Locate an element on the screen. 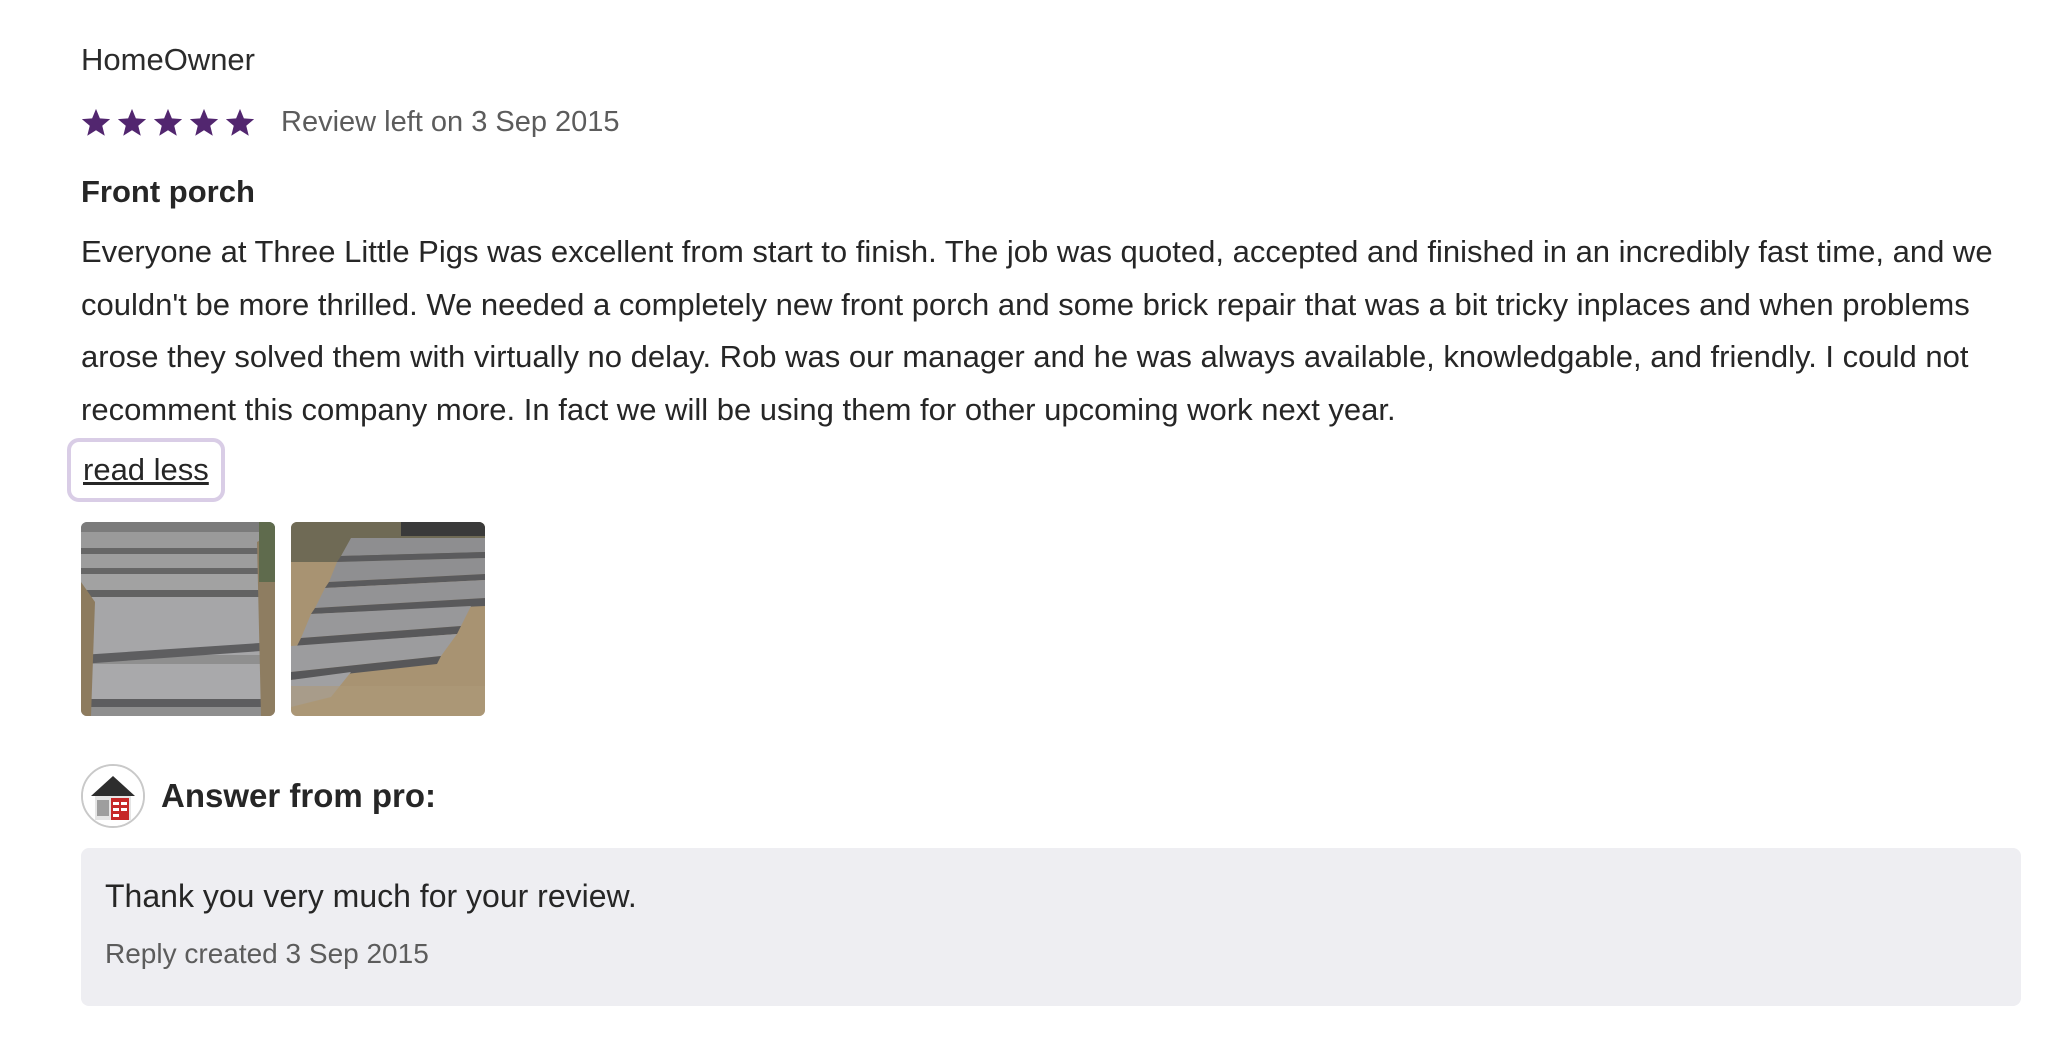 Image resolution: width=2046 pixels, height=1056 pixels. review-title: Front porch is located at coordinates (168, 191).